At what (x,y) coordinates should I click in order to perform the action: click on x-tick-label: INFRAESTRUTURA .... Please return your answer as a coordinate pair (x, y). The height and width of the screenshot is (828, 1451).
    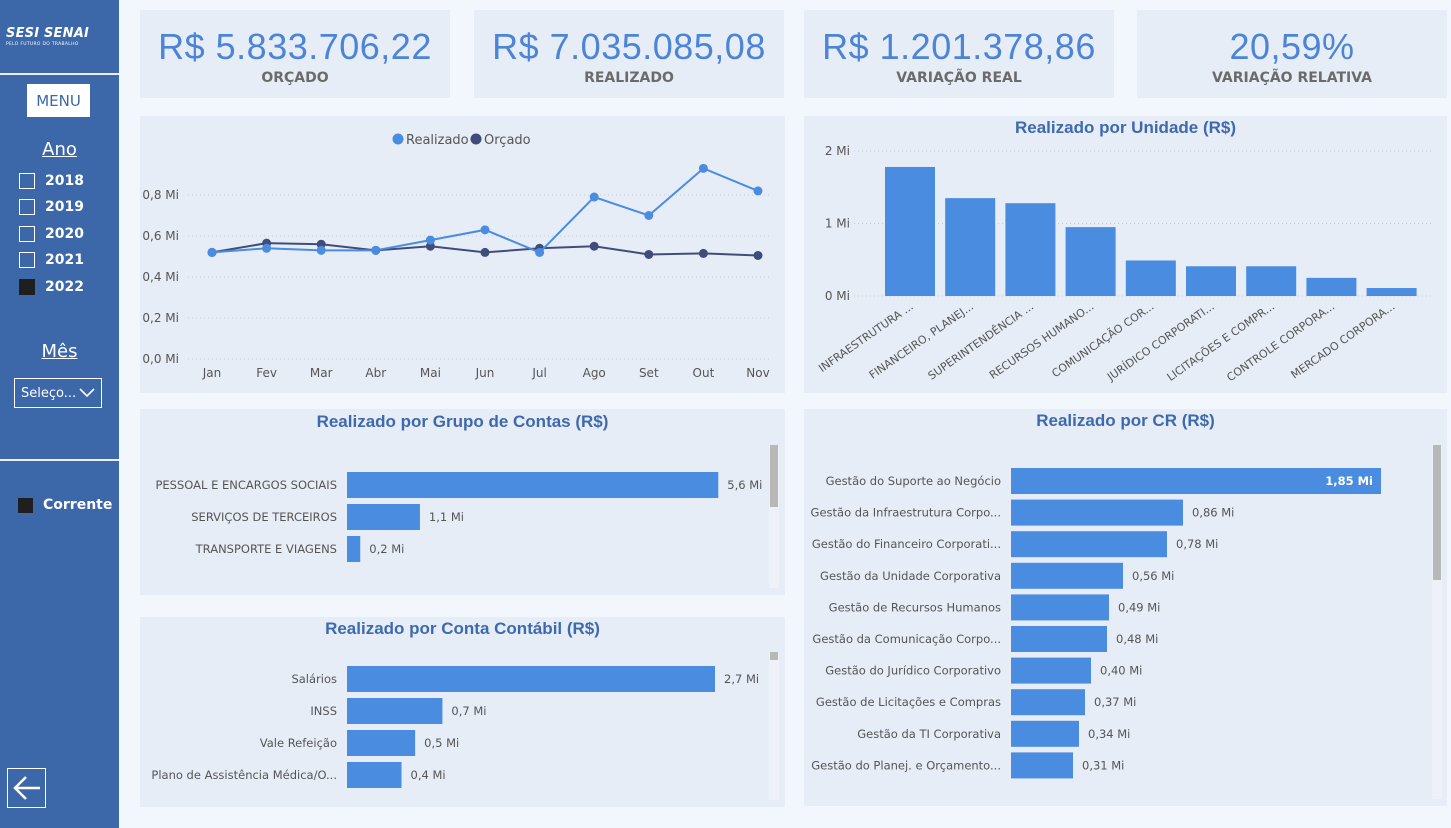
    Looking at the image, I should click on (865, 337).